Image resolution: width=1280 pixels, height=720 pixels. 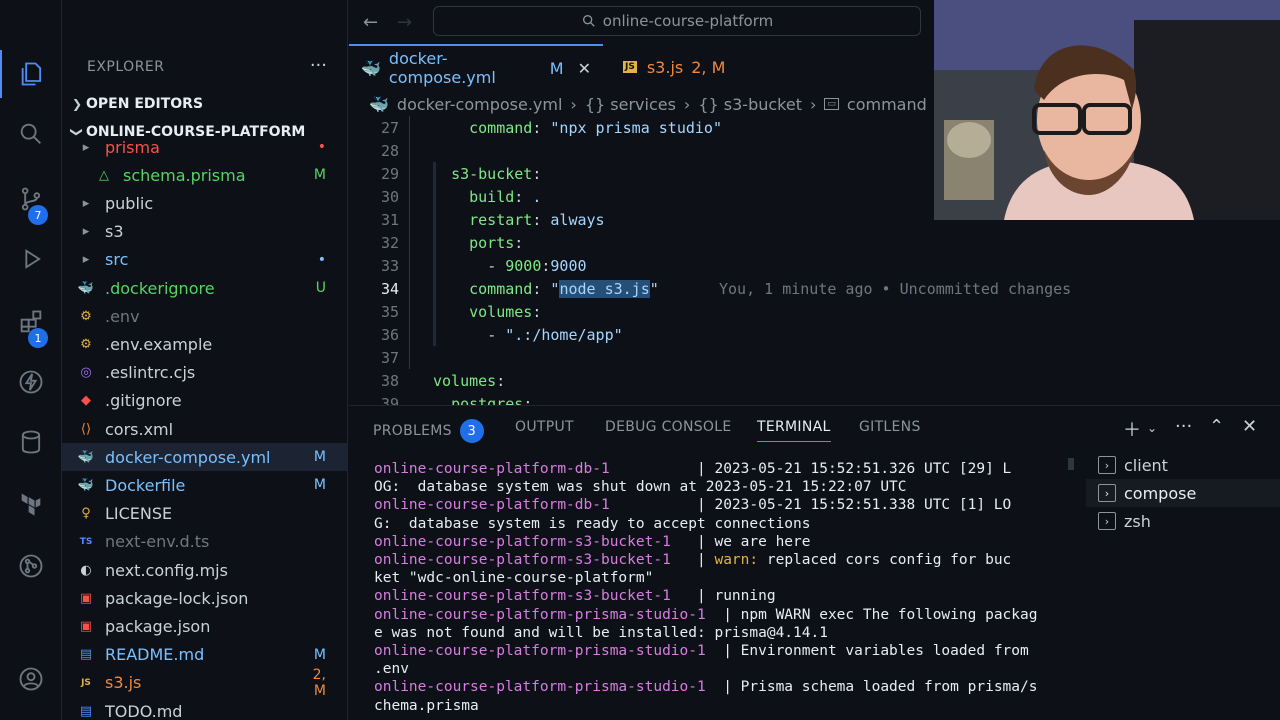 What do you see at coordinates (117, 260) in the screenshot?
I see `file-label: src` at bounding box center [117, 260].